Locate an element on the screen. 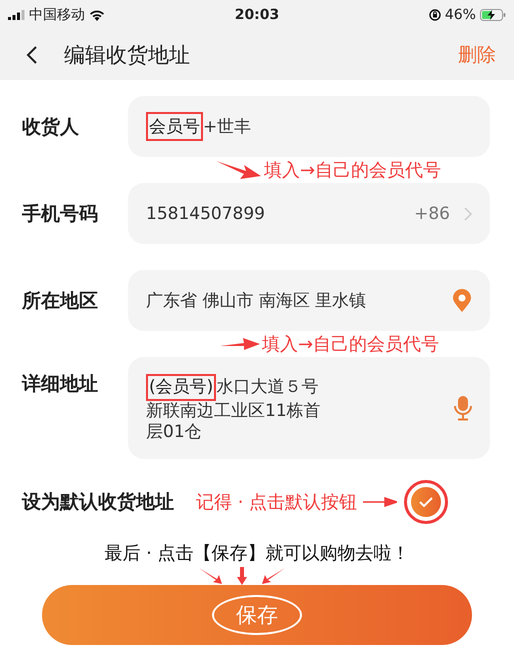 The width and height of the screenshot is (514, 665). field-label: 收货人 is located at coordinates (51, 127).